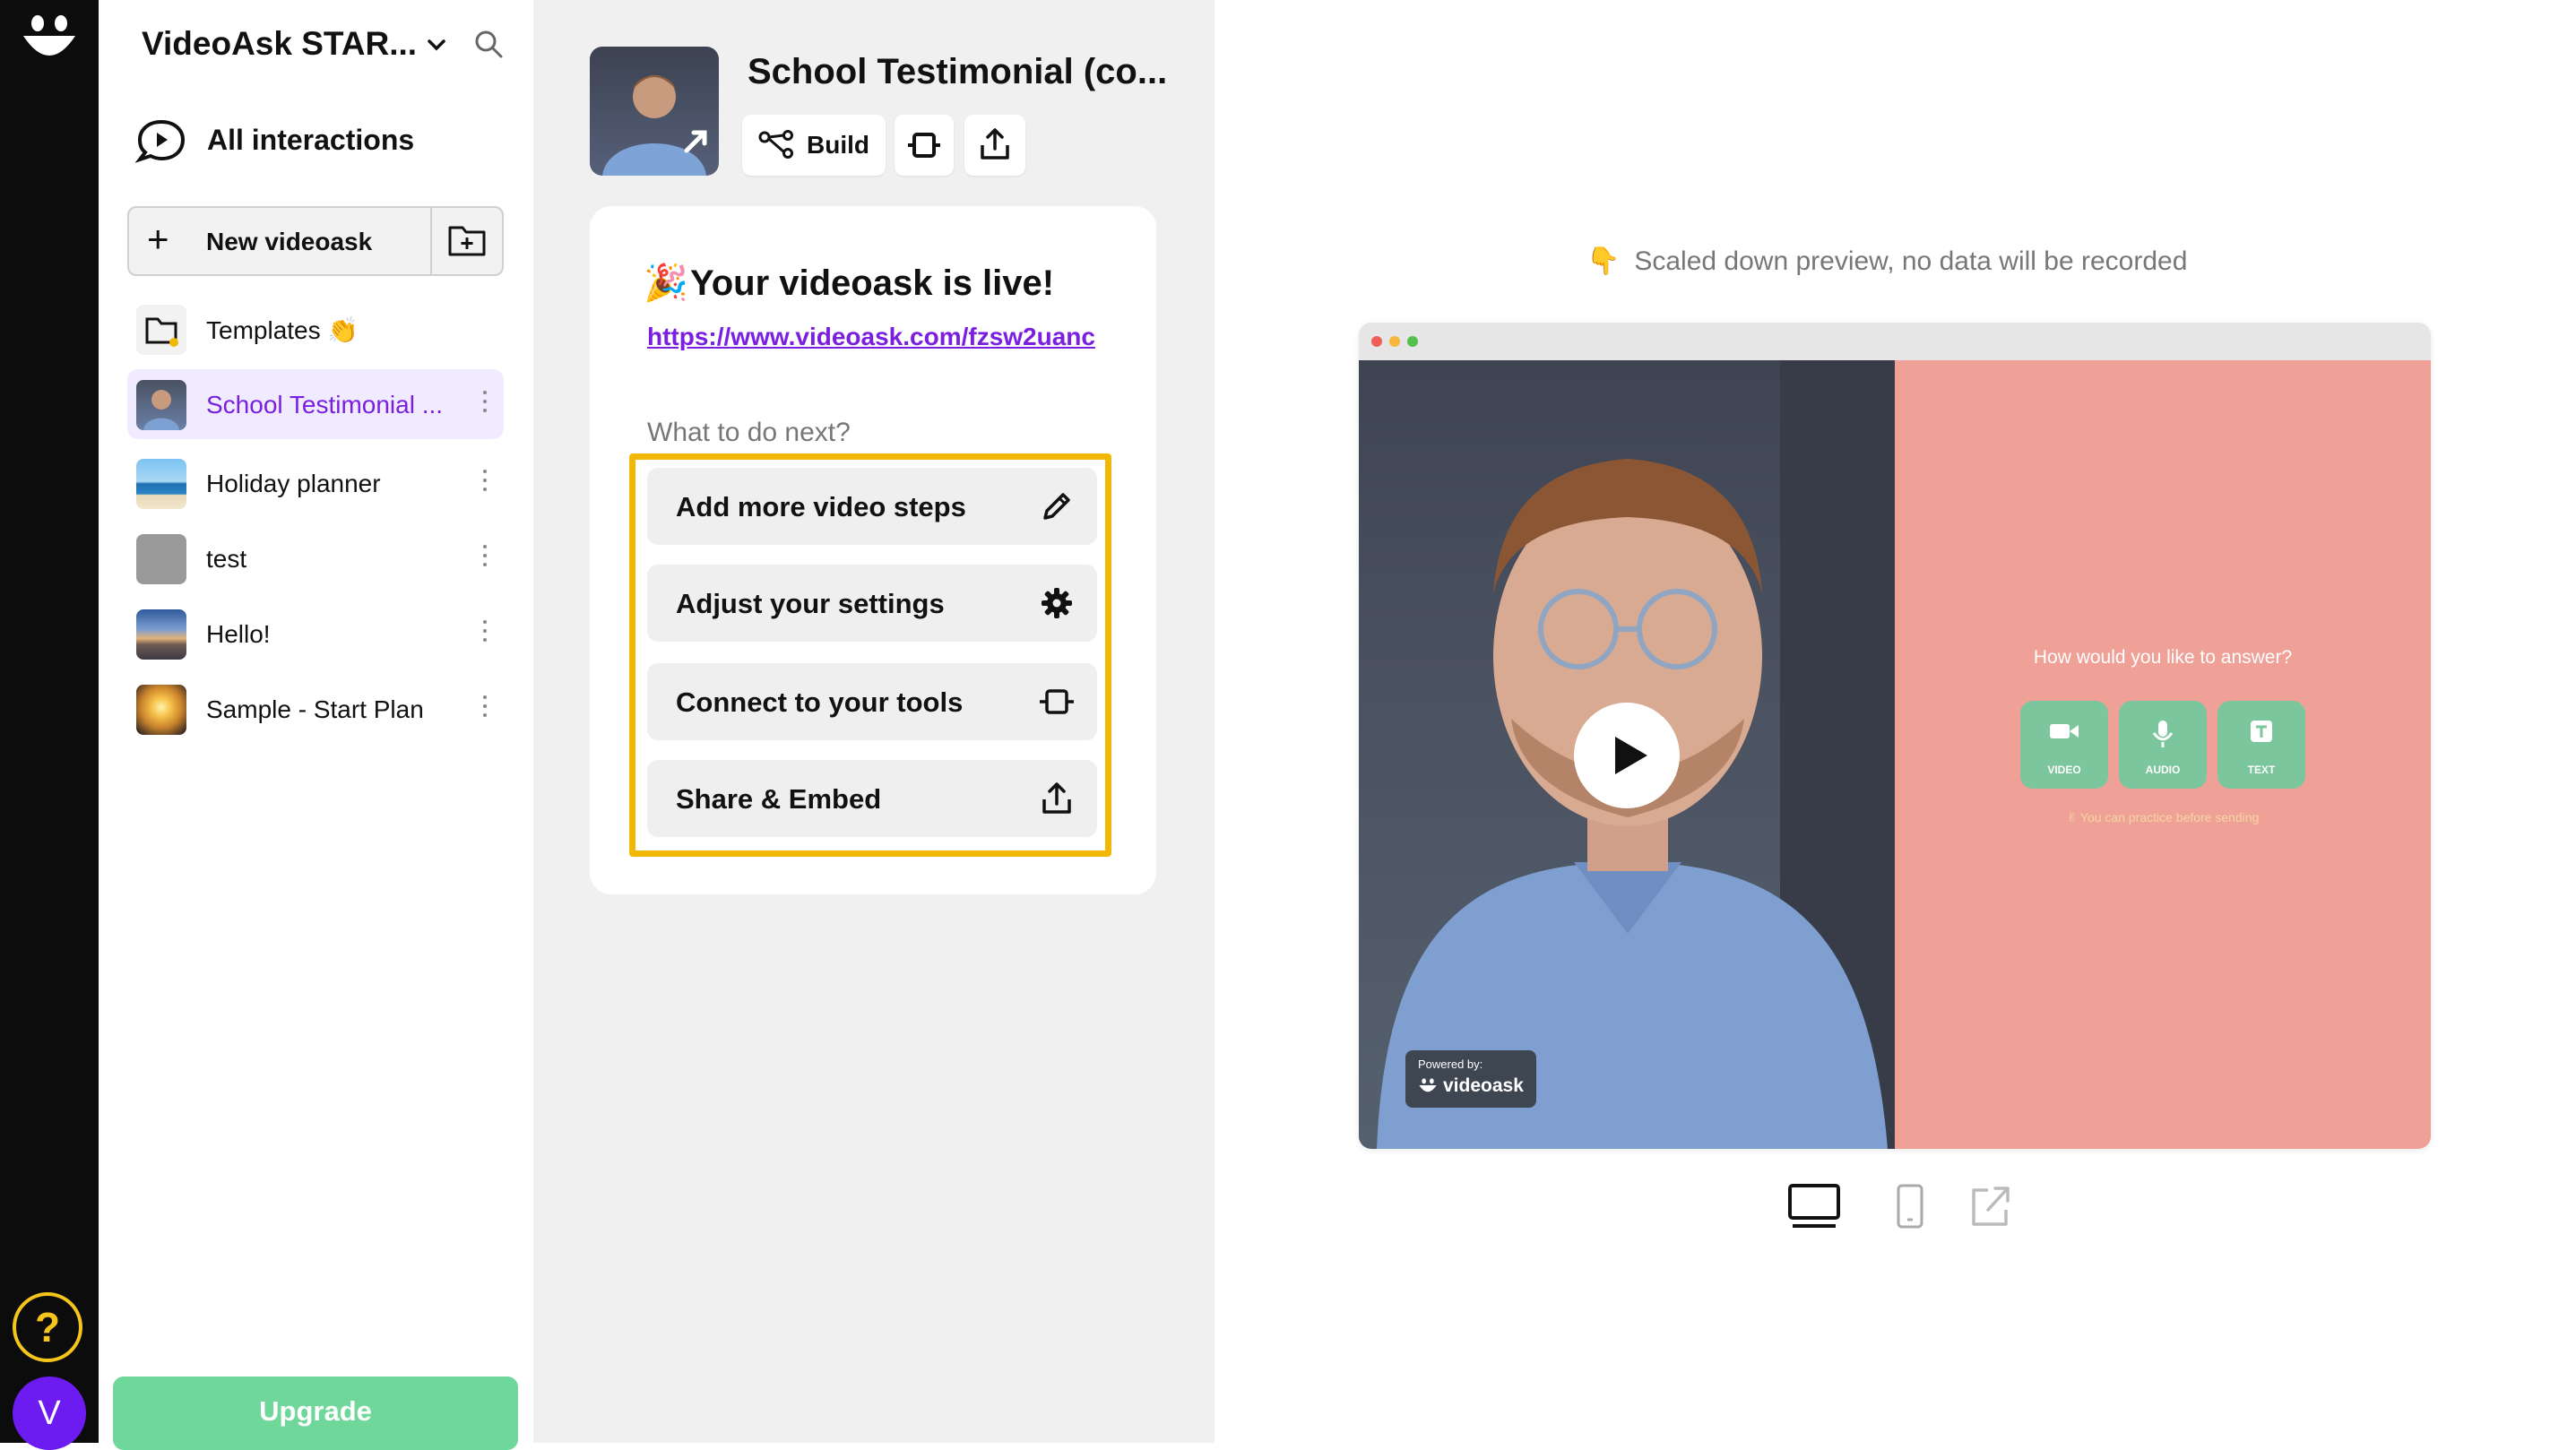 The image size is (2576, 1450). I want to click on sidebar-item-sample-start-plan: Sample - Start Plan, so click(315, 709).